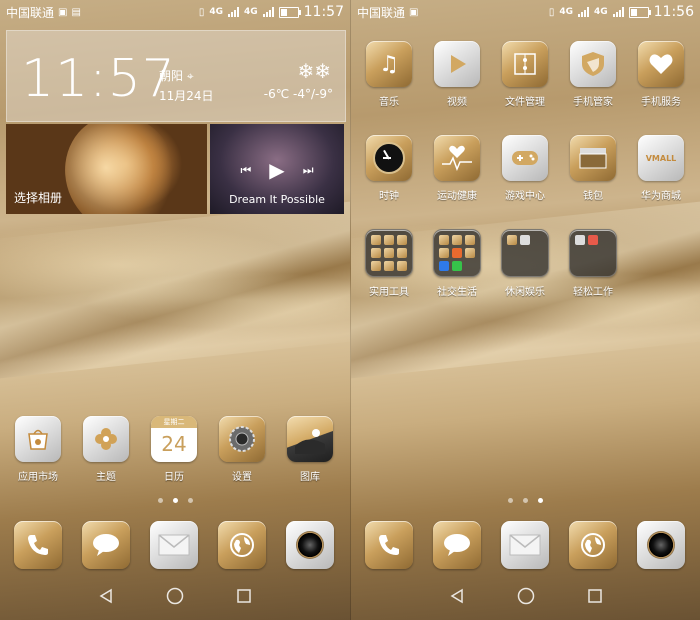 Image resolution: width=700 pixels, height=620 pixels. I want to click on app-clock: 时钟, so click(389, 168).